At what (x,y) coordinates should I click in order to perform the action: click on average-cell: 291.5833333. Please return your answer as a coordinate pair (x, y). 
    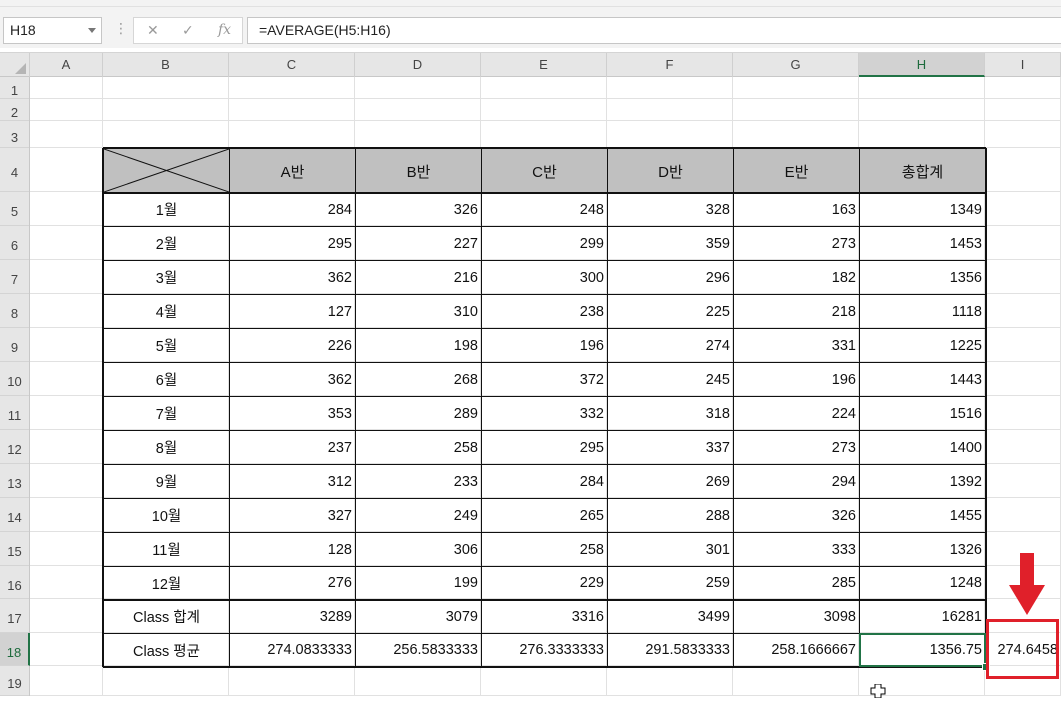
    Looking at the image, I should click on (670, 650).